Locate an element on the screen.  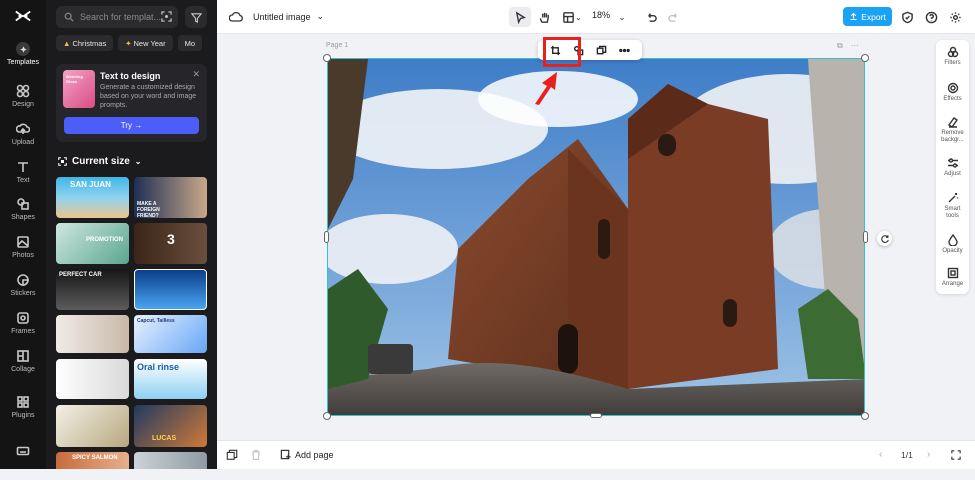
keyboard-icon is located at coordinates (23, 451).